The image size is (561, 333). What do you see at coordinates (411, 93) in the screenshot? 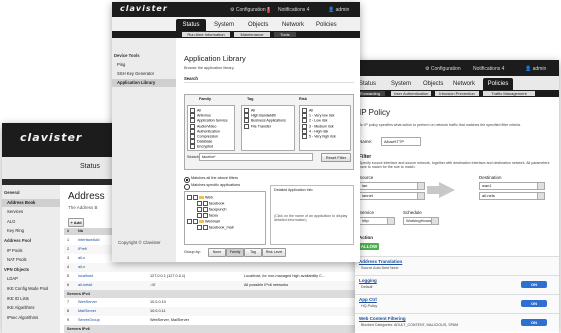
I see `subnav-user-authentication: User Authentication` at bounding box center [411, 93].